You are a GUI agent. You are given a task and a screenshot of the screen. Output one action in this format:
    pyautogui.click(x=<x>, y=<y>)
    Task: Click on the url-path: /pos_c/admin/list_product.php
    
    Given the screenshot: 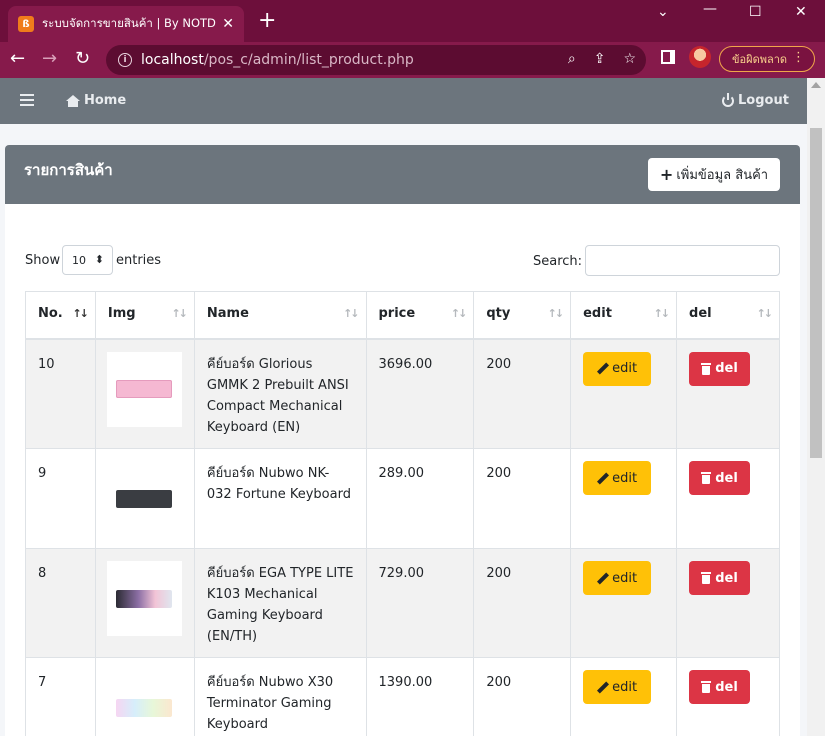 What is the action you would take?
    pyautogui.click(x=308, y=60)
    